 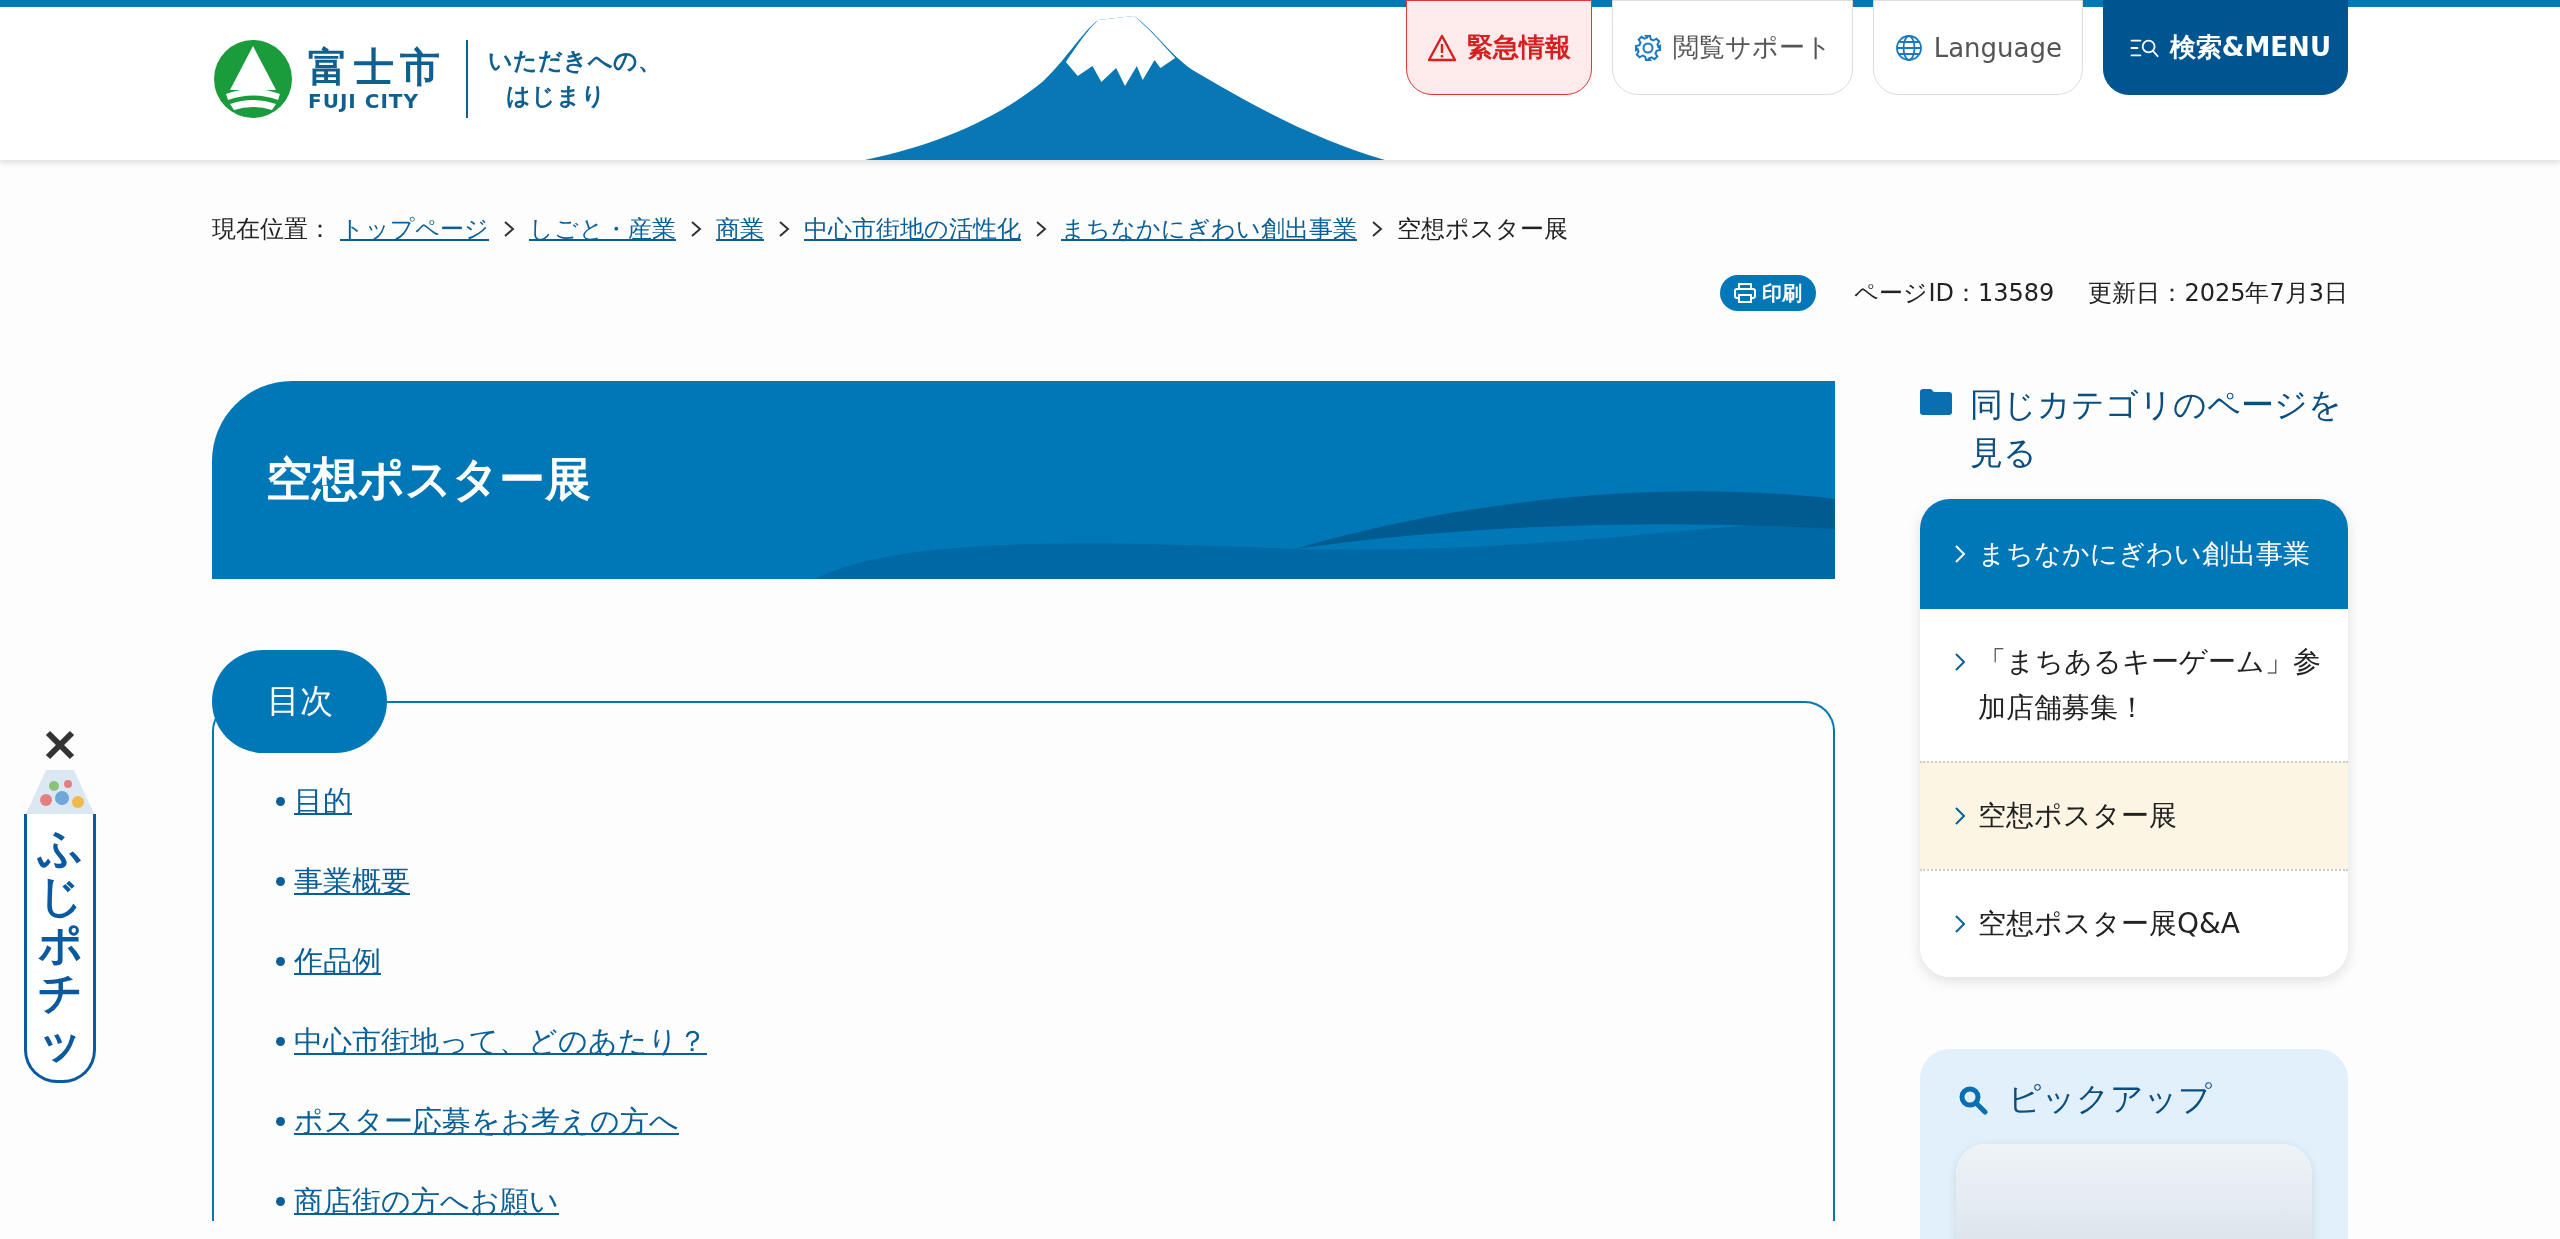 I want to click on toc-link: 作品例, so click(x=337, y=961).